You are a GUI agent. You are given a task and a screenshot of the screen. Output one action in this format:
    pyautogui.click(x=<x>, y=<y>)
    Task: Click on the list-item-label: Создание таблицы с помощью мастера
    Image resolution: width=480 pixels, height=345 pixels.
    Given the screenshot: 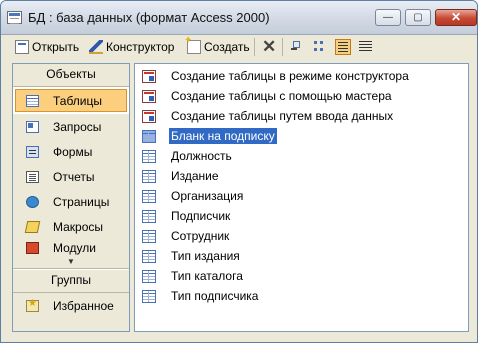 What is the action you would take?
    pyautogui.click(x=281, y=96)
    